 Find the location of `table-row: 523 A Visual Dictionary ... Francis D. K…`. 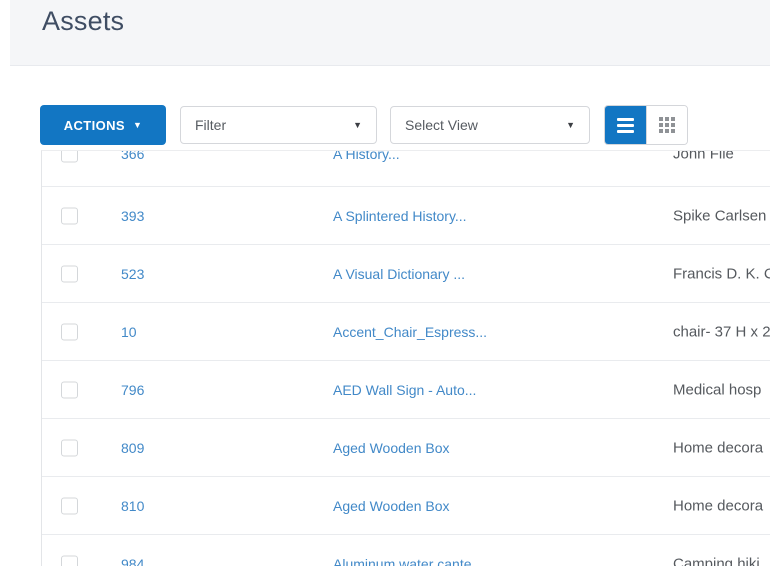

table-row: 523 A Visual Dictionary ... Francis D. K… is located at coordinates (406, 274).